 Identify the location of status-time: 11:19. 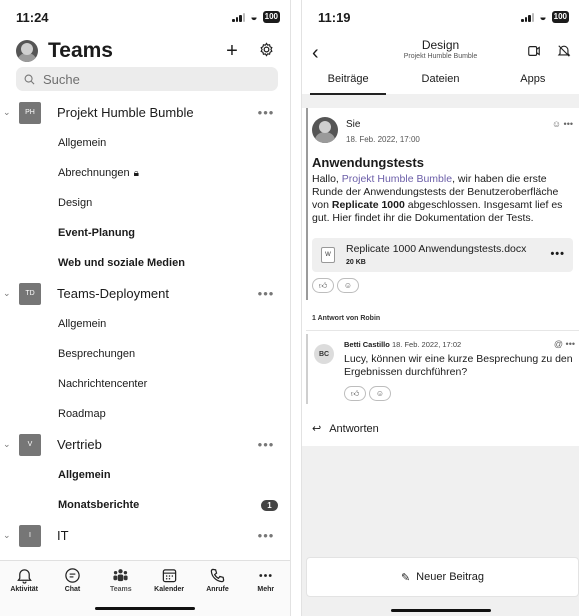
(334, 17).